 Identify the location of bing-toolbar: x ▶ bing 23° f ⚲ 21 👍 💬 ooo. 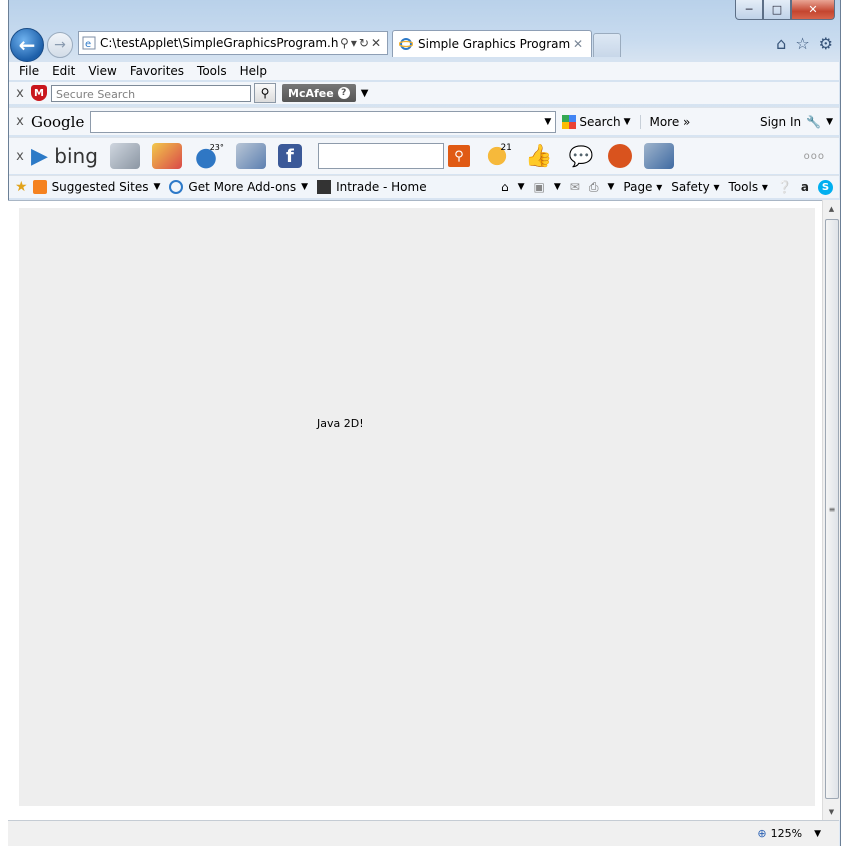
(424, 155).